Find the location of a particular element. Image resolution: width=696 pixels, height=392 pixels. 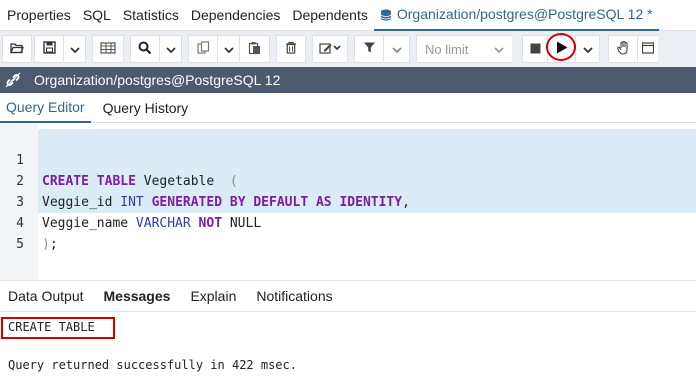

tab-label: Dependencies is located at coordinates (235, 15).